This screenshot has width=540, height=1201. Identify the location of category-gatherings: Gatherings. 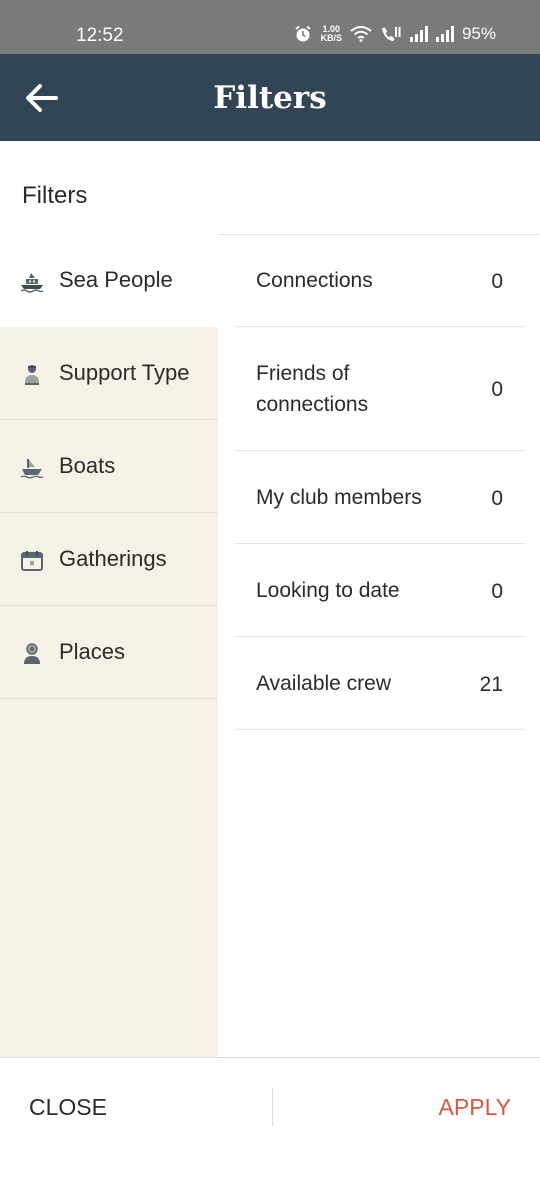
(109, 559).